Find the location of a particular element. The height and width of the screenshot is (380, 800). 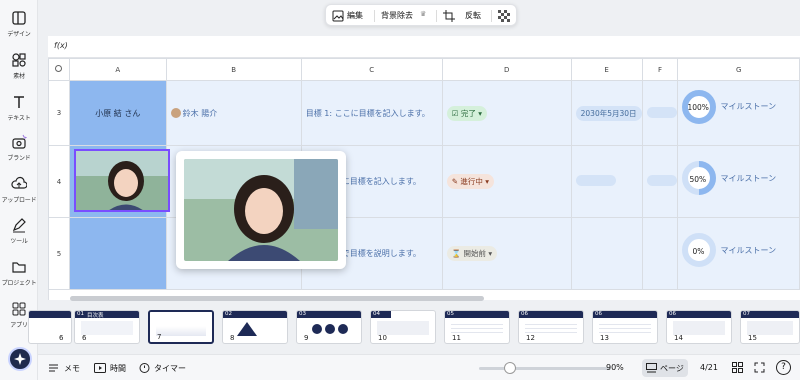

page-thumbnail: 06 14 is located at coordinates (699, 327).